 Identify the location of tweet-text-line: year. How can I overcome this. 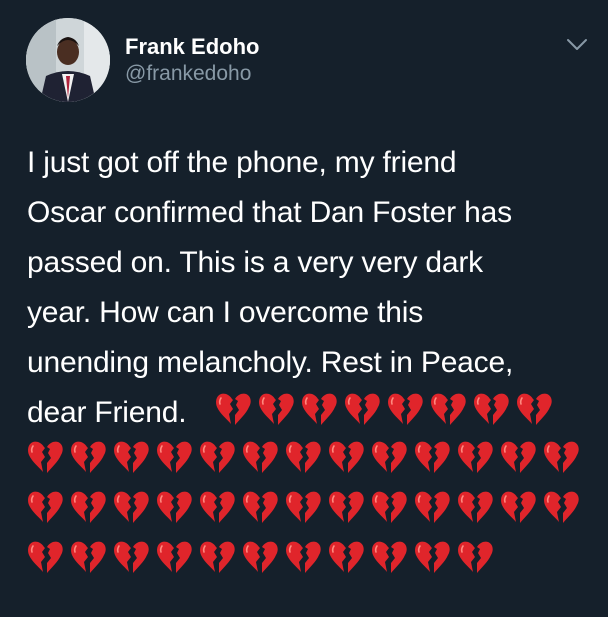
(225, 312).